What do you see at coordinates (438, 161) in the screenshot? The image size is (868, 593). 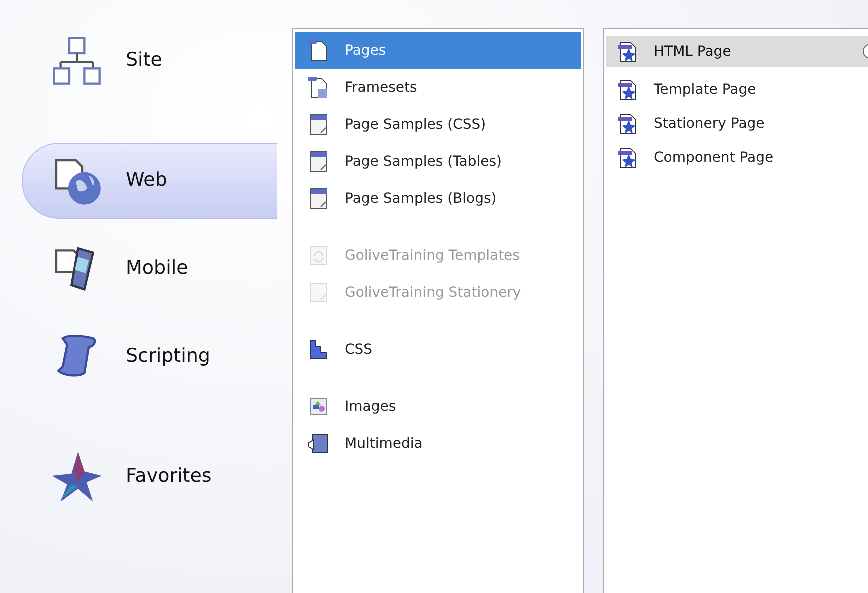 I see `list-item: Page Samples (Tables)` at bounding box center [438, 161].